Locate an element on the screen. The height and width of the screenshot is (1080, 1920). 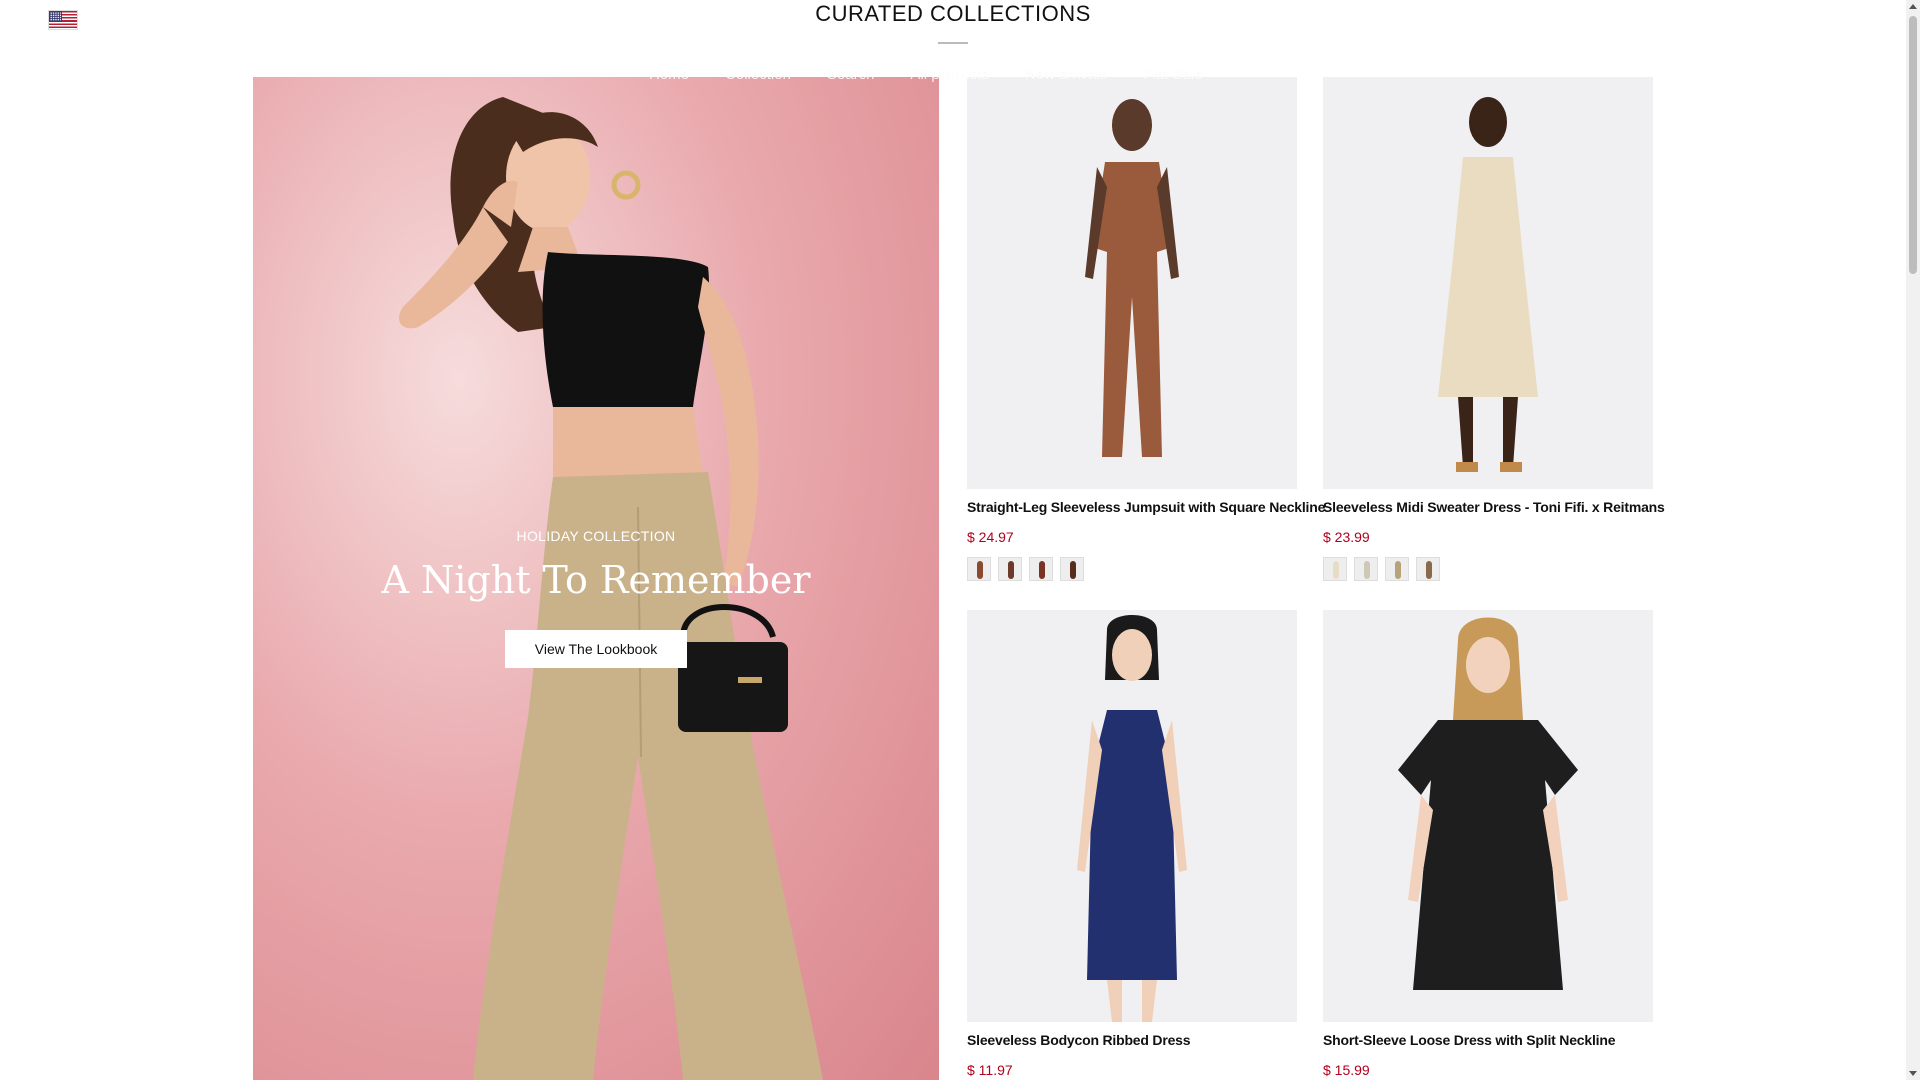
view-lookbook-button: View The Lookbook is located at coordinates (596, 649).